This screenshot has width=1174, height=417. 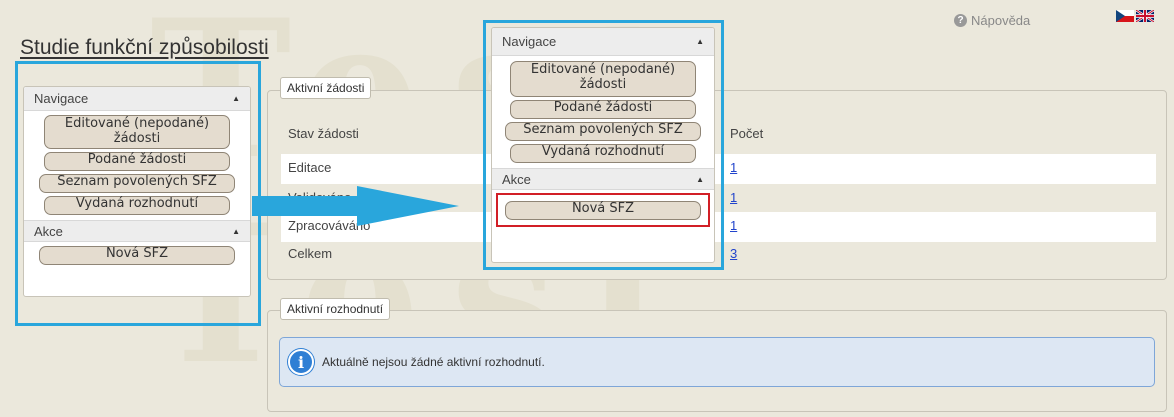 I want to click on czech-flag-icon, so click(x=1125, y=16).